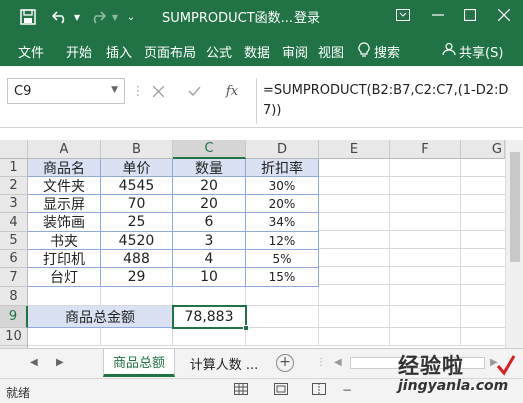 The image size is (523, 403). What do you see at coordinates (98, 17) in the screenshot?
I see `redo-icon` at bounding box center [98, 17].